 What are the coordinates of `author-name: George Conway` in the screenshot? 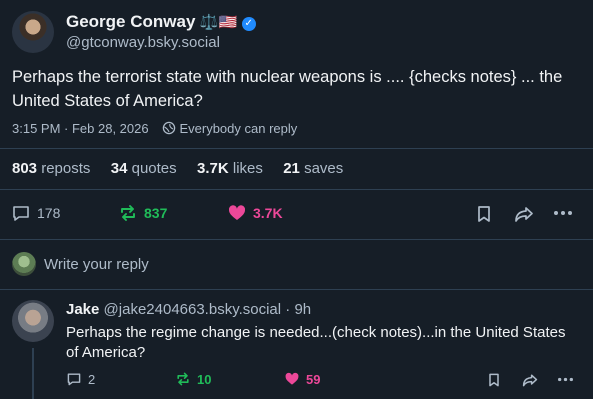 It's located at (130, 21).